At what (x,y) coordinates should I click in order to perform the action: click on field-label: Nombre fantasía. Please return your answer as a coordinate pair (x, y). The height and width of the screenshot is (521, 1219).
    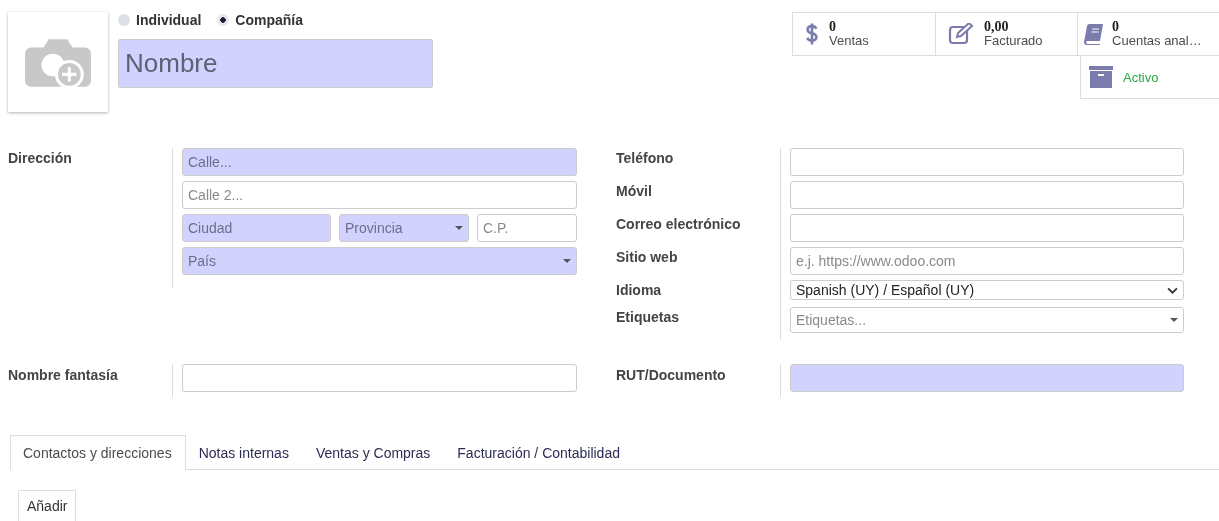
    Looking at the image, I should click on (63, 375).